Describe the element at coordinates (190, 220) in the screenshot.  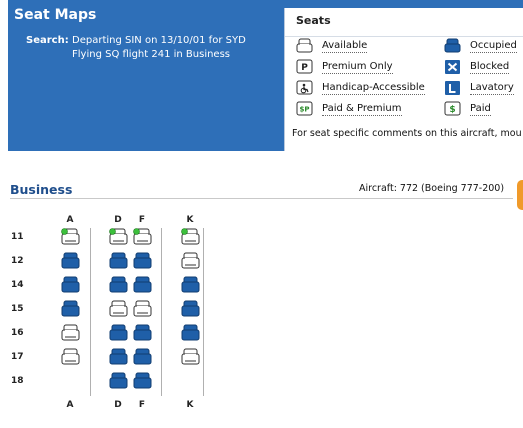
I see `column-header-k: K` at that location.